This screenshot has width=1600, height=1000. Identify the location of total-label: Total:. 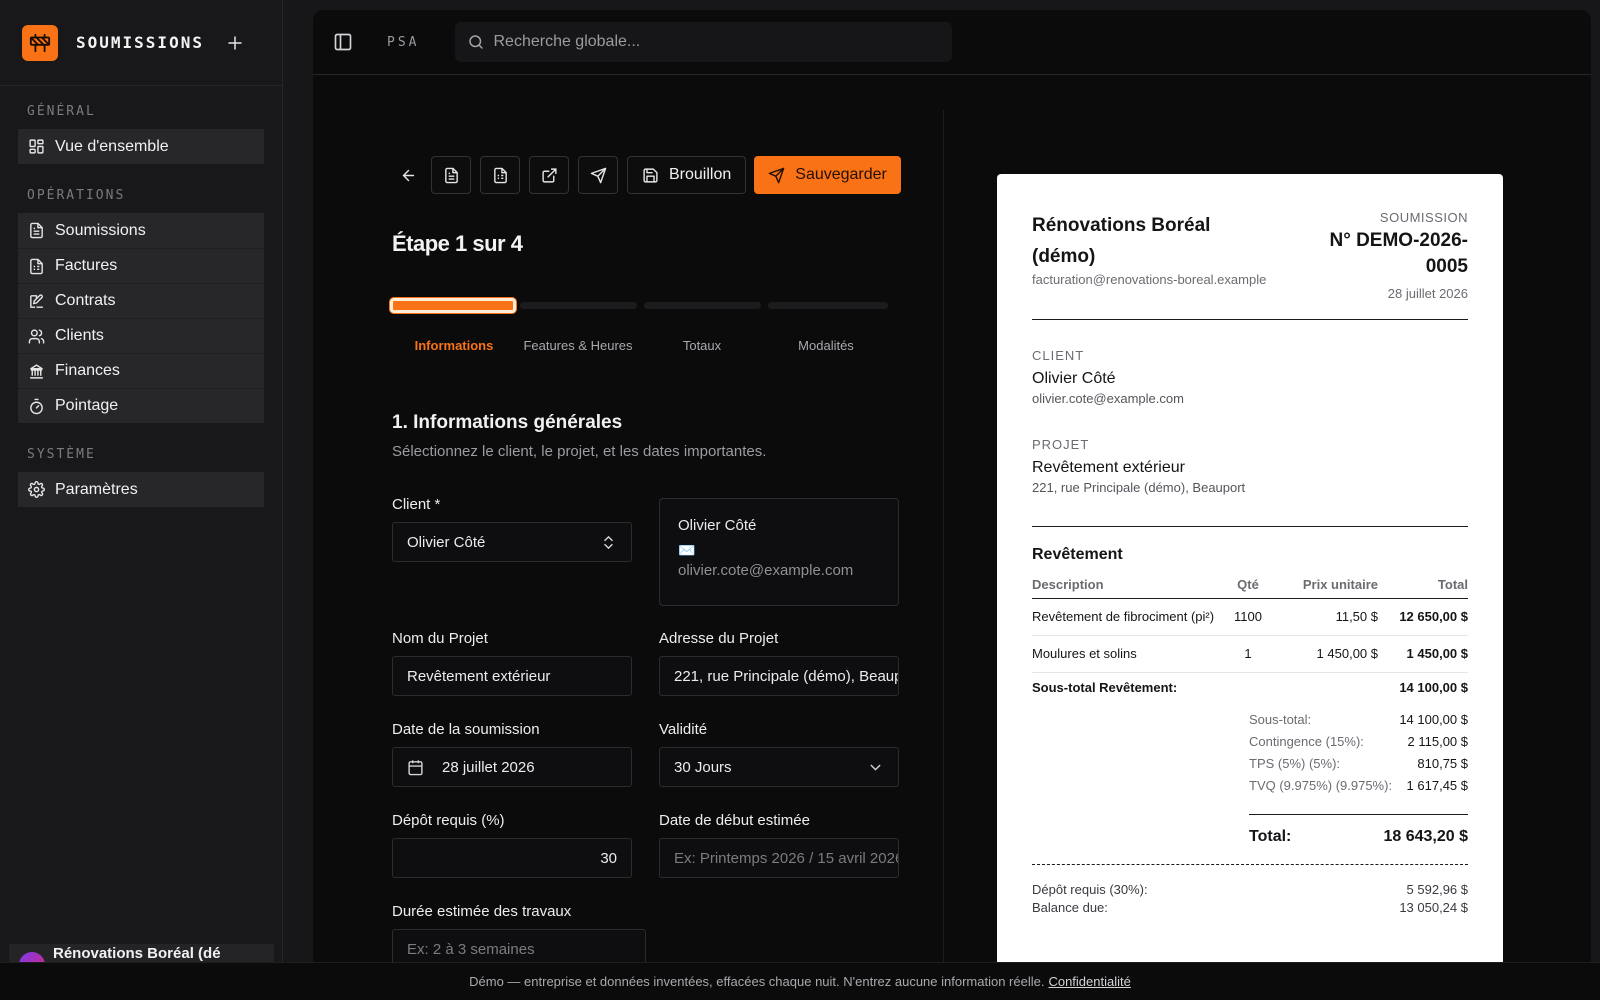
(1270, 836).